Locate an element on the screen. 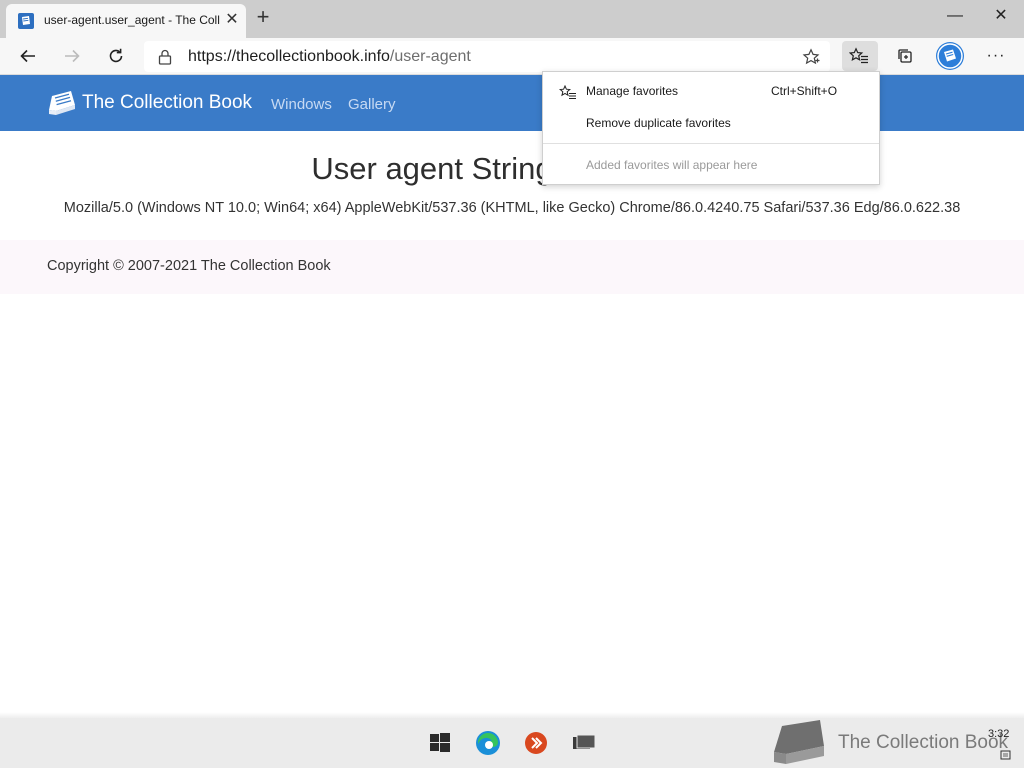 The height and width of the screenshot is (768, 1024). tab-strip: user-agent.user_agent - The Coll ✕ + — ✕ is located at coordinates (512, 19).